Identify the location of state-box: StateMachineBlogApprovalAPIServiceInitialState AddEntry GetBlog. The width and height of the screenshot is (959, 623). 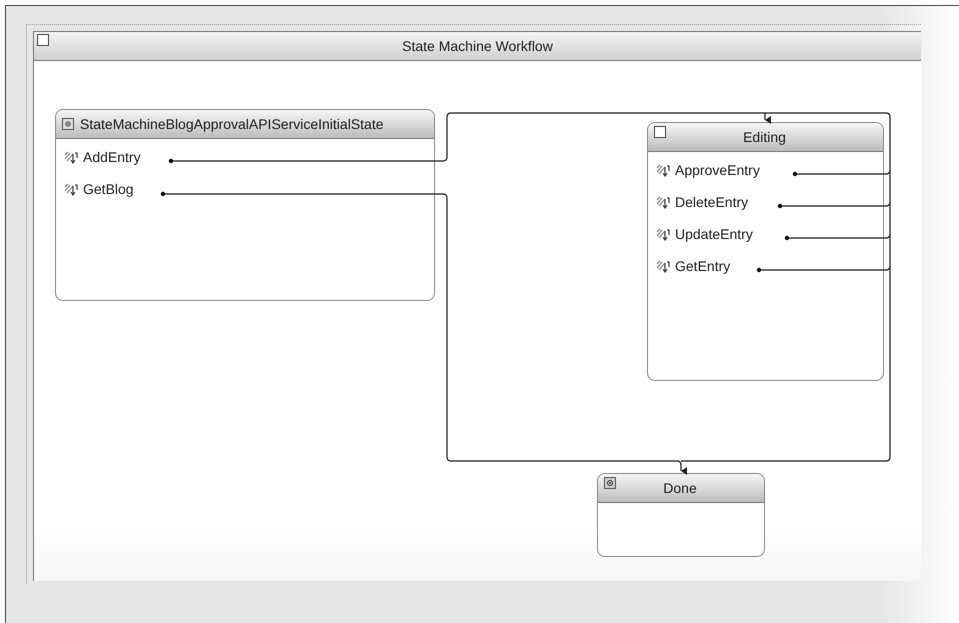
(245, 205).